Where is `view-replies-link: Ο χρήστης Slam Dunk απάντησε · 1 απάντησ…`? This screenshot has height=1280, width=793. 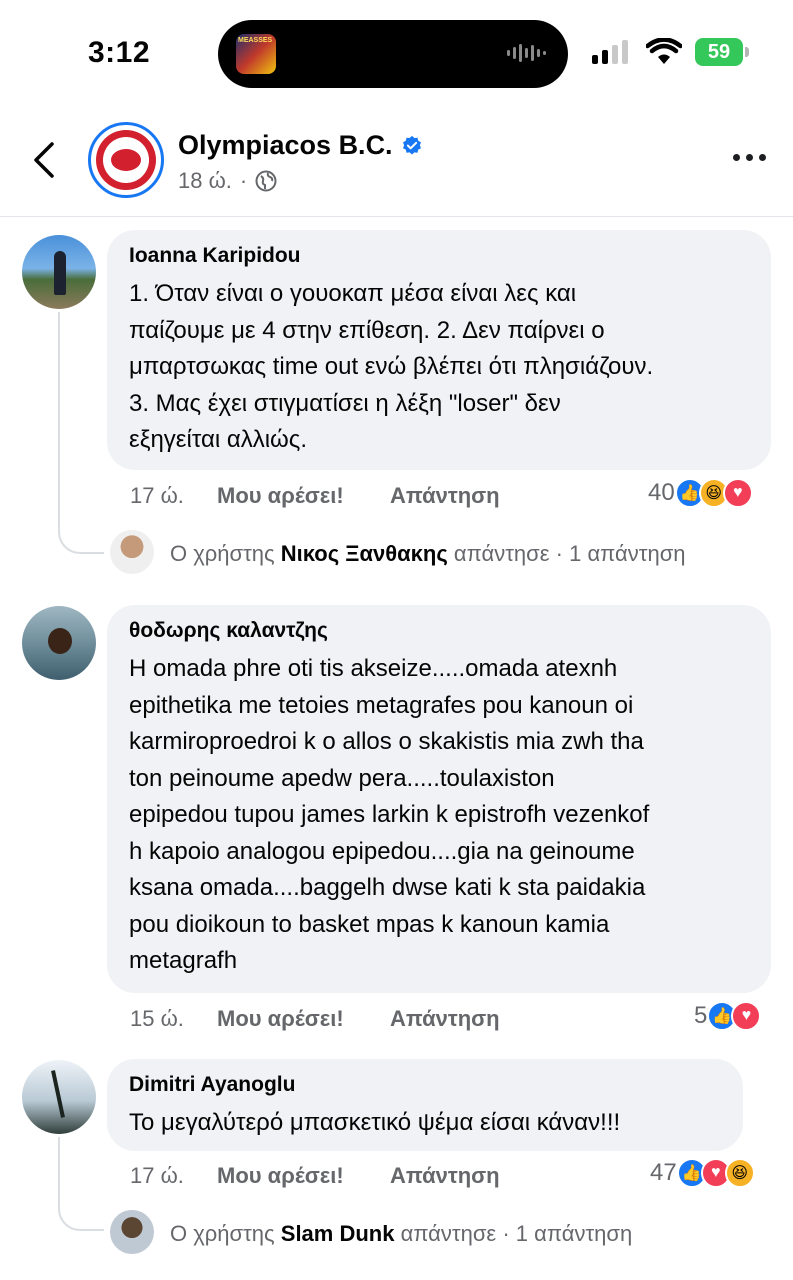
view-replies-link: Ο χρήστης Slam Dunk απάντησε · 1 απάντησ… is located at coordinates (401, 1234).